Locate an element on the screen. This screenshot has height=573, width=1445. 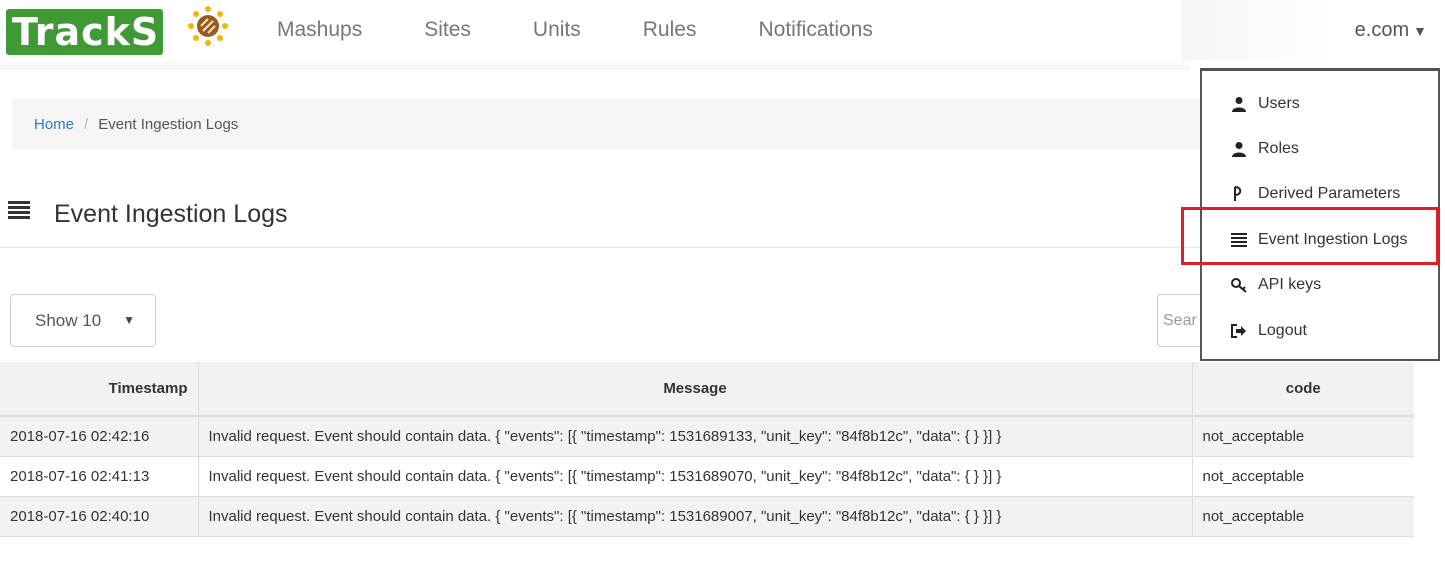
menu-item-label: Users is located at coordinates (1279, 103).